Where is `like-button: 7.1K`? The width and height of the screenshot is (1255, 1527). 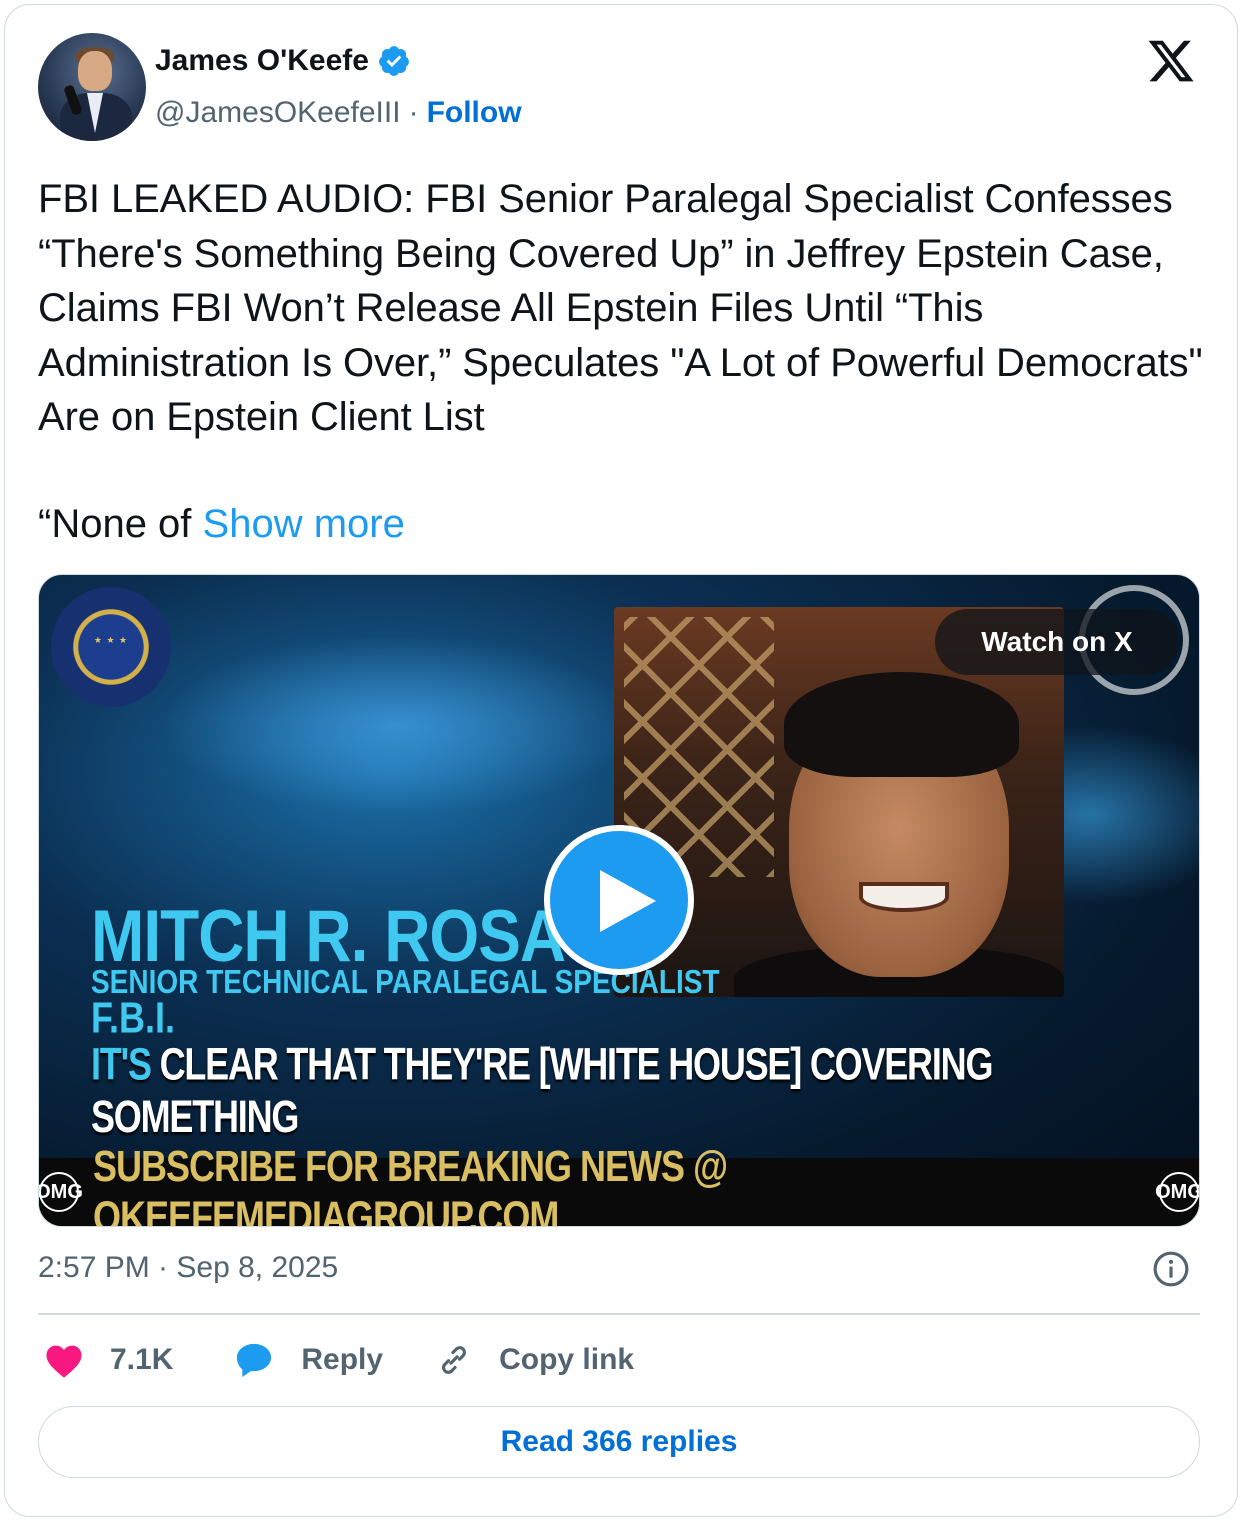
like-button: 7.1K is located at coordinates (108, 1360).